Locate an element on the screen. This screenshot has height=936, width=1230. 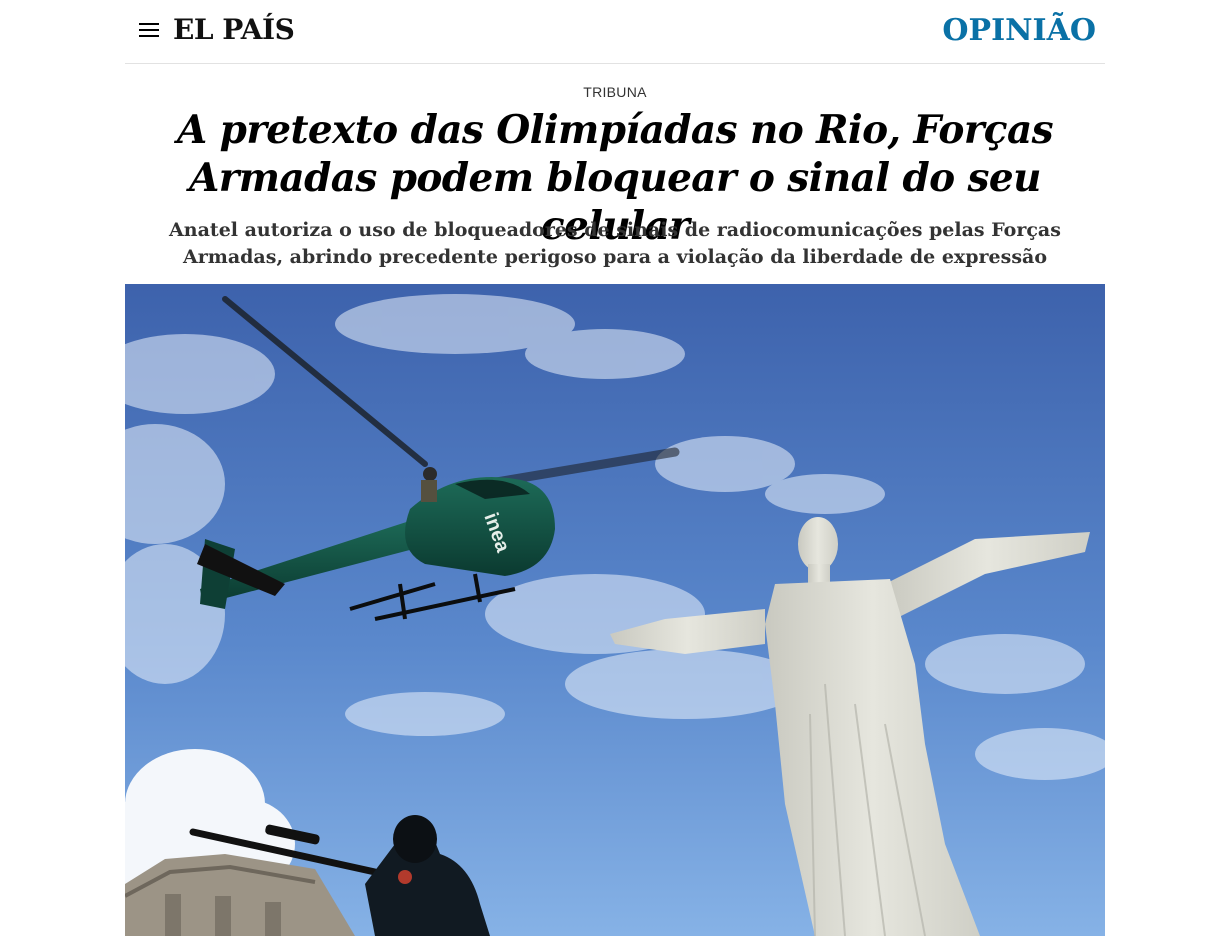
hamburger-menu-icon is located at coordinates (149, 31).